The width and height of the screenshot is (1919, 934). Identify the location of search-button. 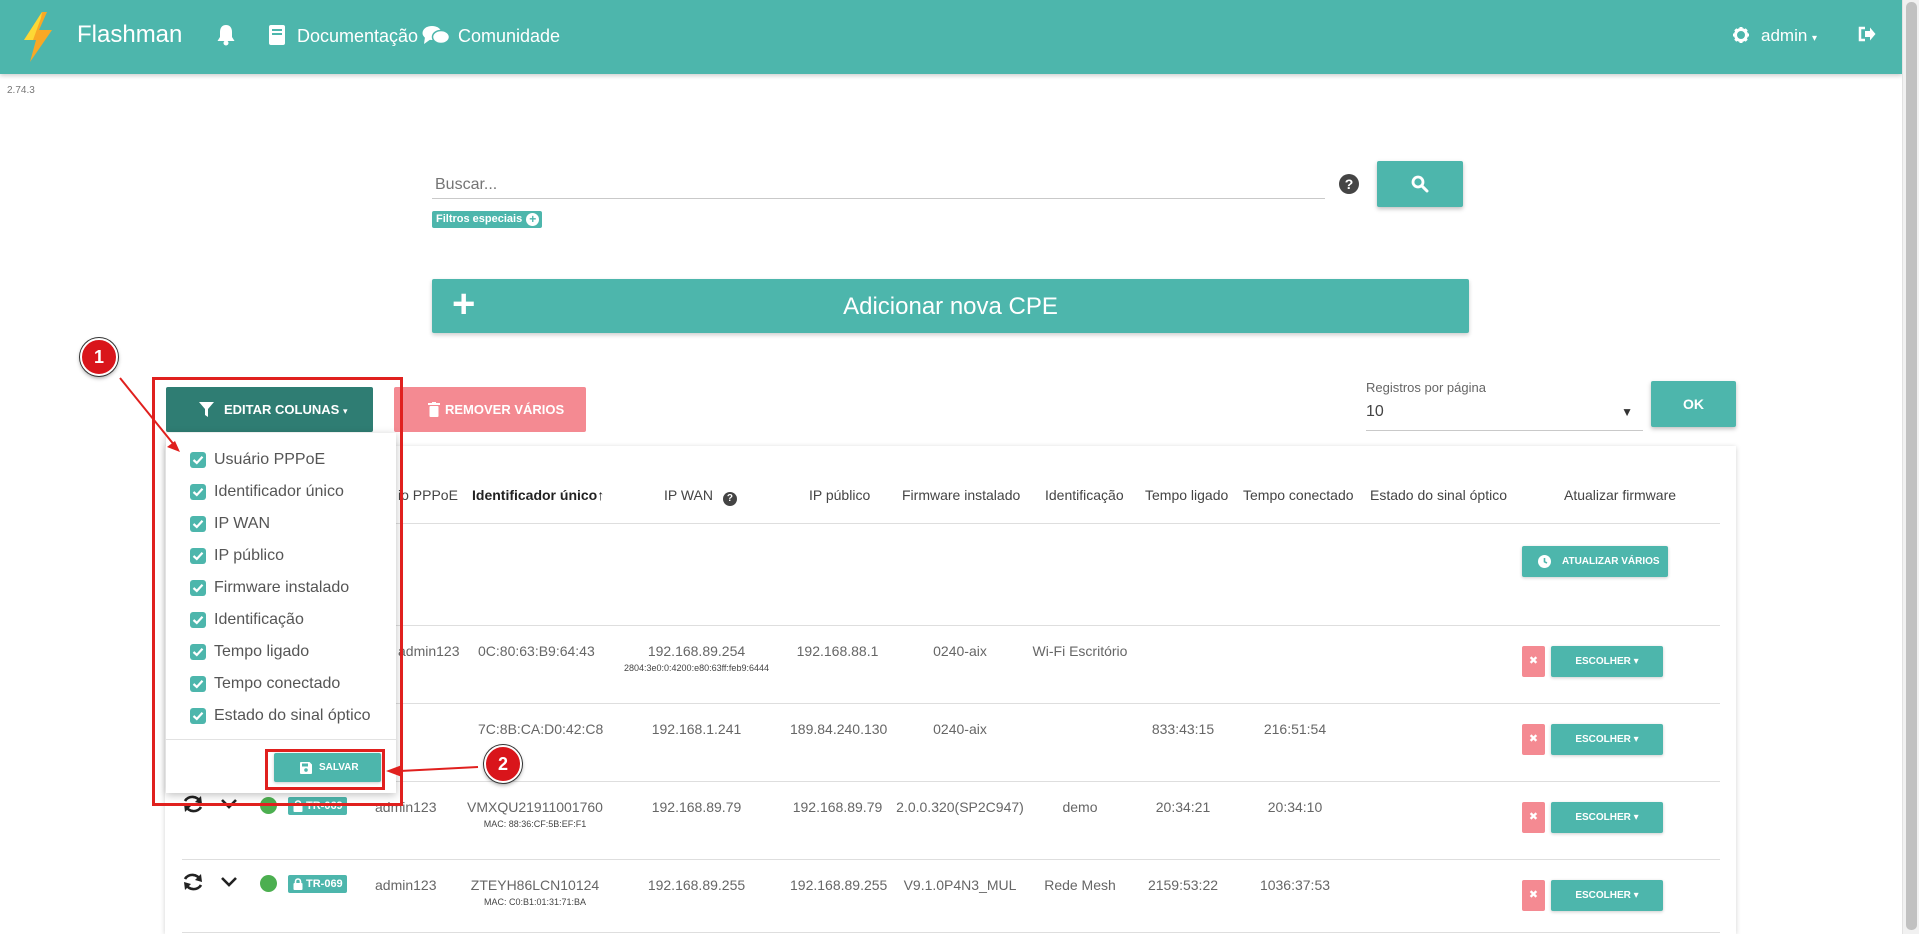
(1420, 184).